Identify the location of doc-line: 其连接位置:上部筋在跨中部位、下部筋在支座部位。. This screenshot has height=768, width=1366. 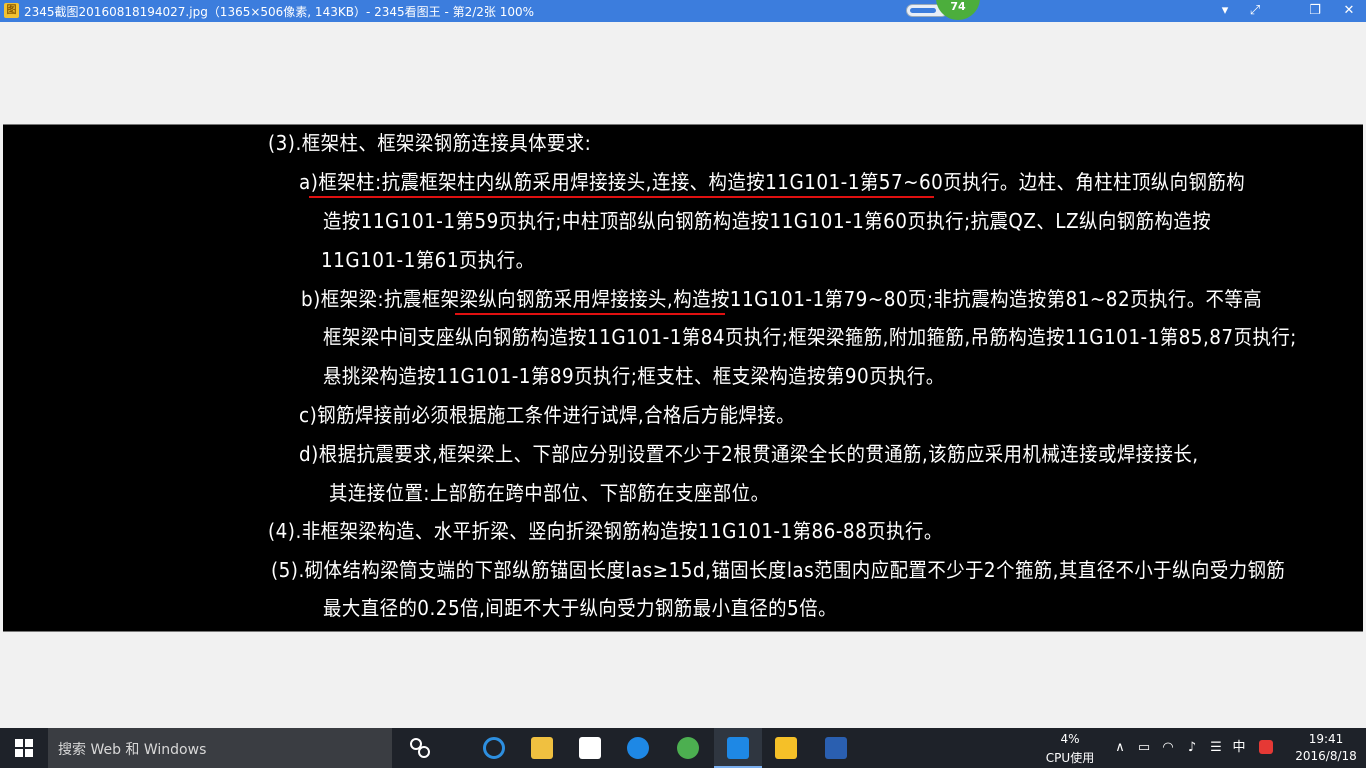
(549, 493).